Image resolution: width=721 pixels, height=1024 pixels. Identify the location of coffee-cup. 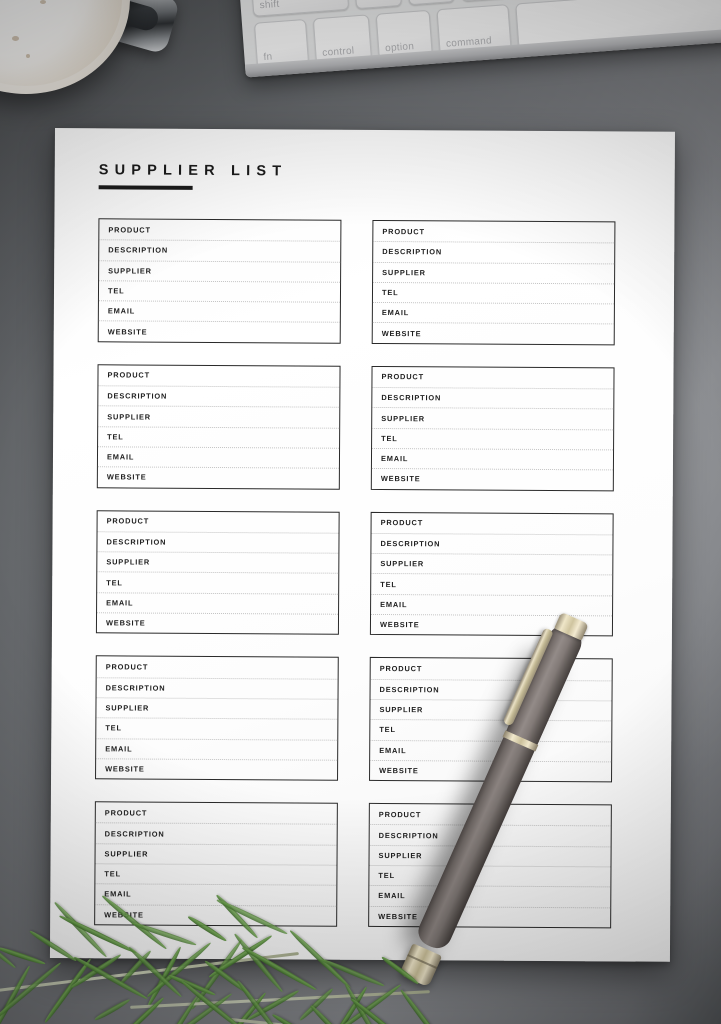
(65, 47).